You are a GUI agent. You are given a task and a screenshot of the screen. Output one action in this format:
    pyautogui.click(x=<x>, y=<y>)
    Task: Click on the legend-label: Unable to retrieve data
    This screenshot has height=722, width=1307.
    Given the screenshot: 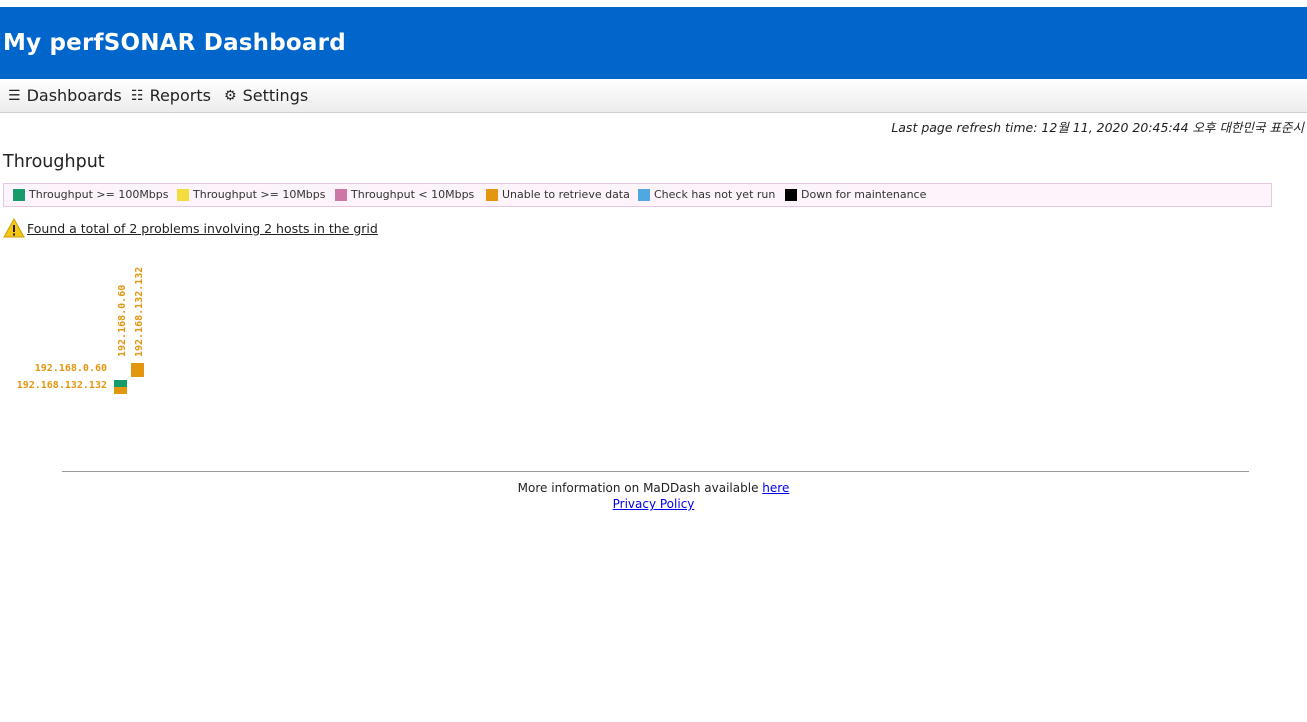 What is the action you would take?
    pyautogui.click(x=566, y=194)
    